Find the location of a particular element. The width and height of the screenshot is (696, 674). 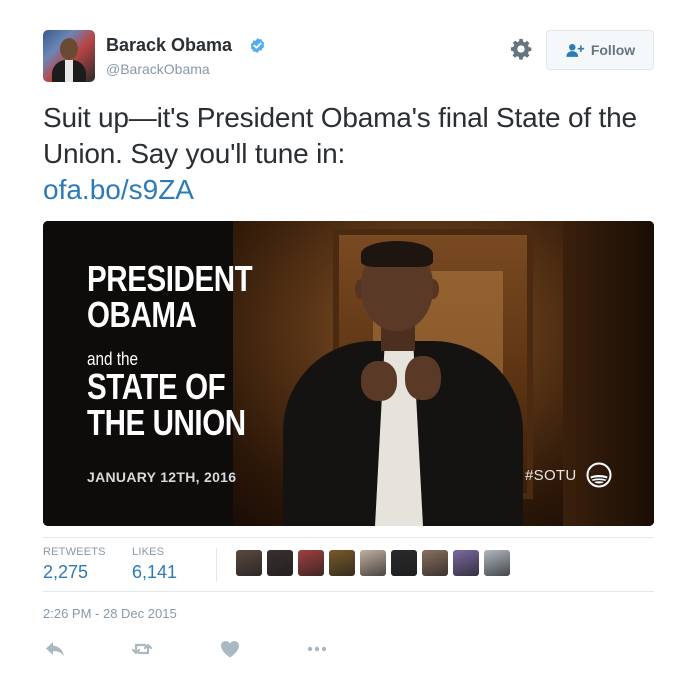

follow-button: Follow is located at coordinates (600, 50).